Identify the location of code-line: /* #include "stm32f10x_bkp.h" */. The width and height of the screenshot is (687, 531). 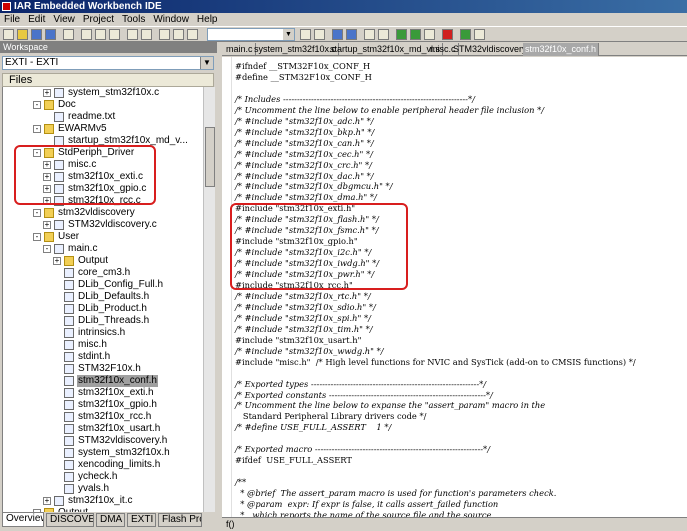
(305, 131).